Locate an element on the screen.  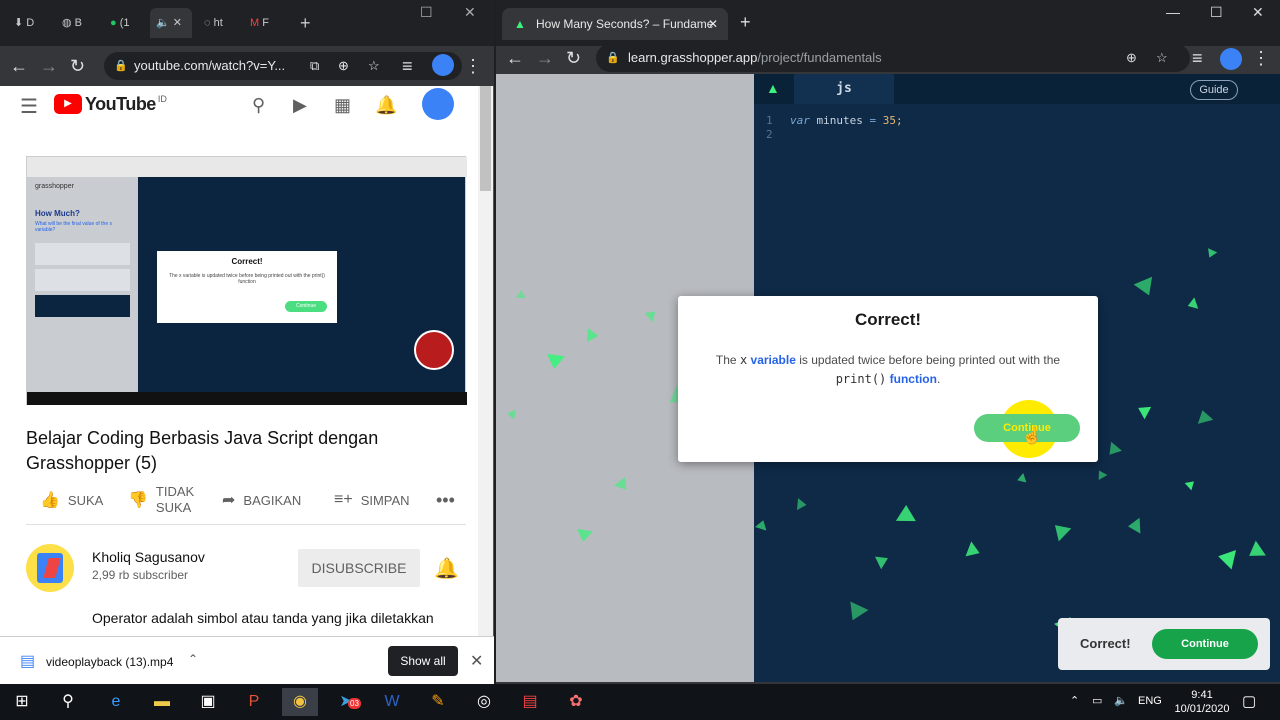
tab-gmail: M F is located at coordinates (265, 23).